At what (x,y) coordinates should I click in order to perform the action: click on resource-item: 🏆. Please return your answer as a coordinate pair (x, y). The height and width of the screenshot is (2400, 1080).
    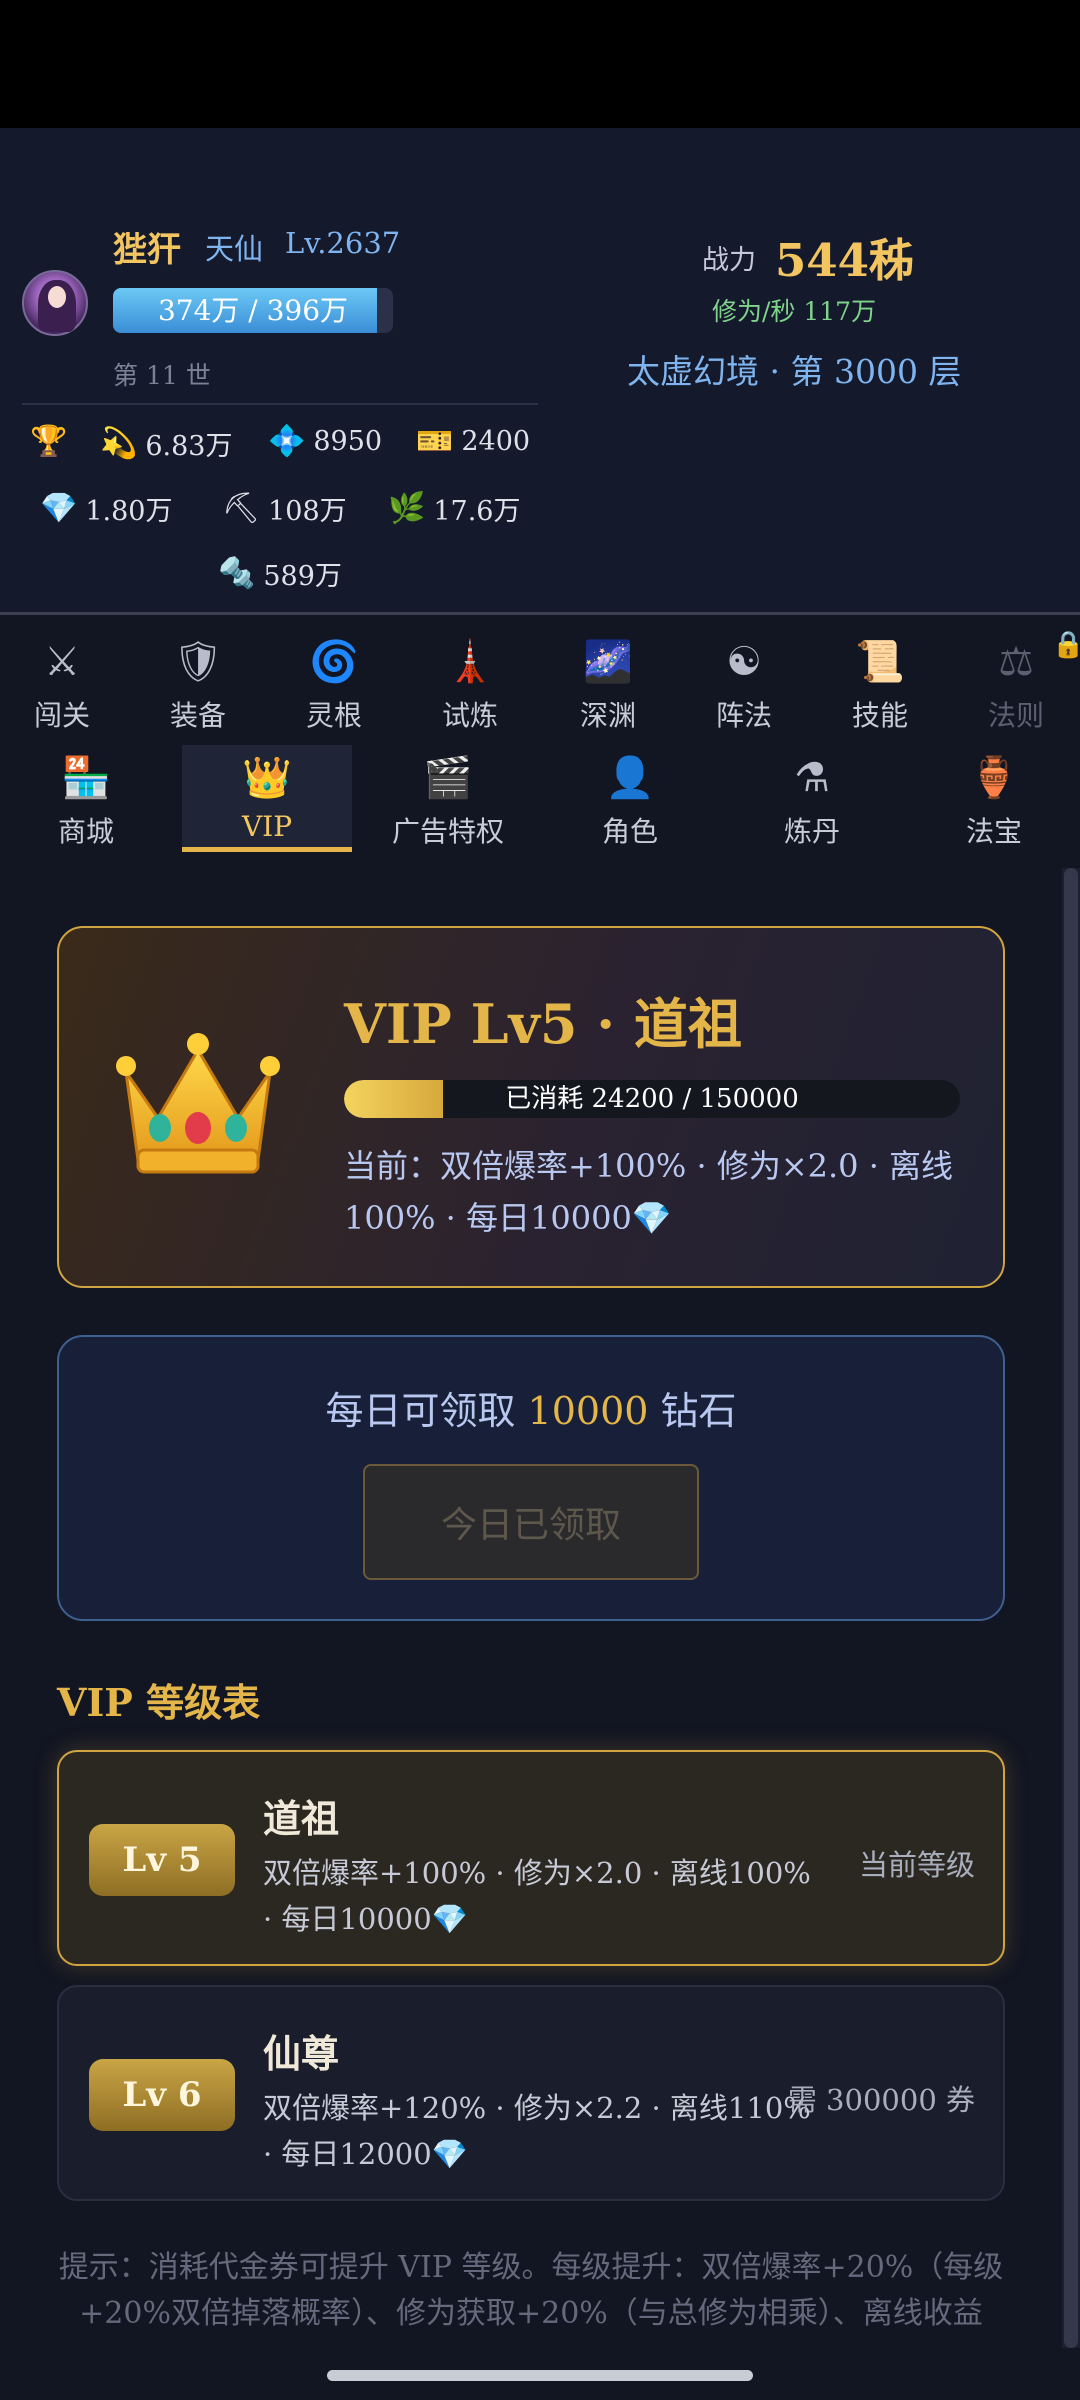
    Looking at the image, I should click on (48, 441).